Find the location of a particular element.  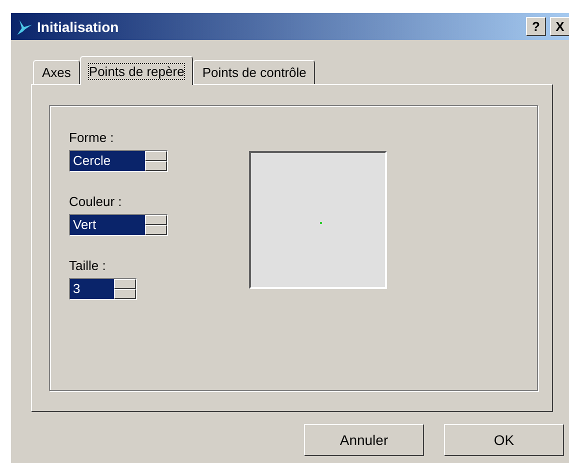

tab: Points de repère is located at coordinates (137, 70).